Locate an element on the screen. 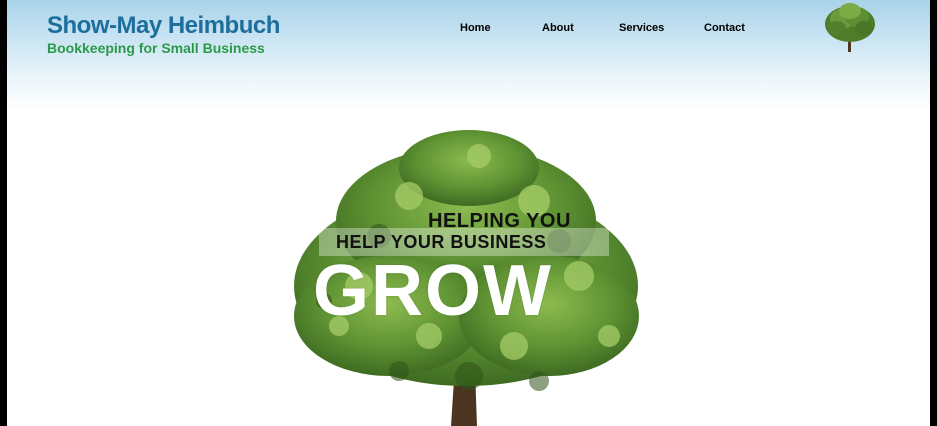  hero-grow-word: GROW is located at coordinates (433, 291).